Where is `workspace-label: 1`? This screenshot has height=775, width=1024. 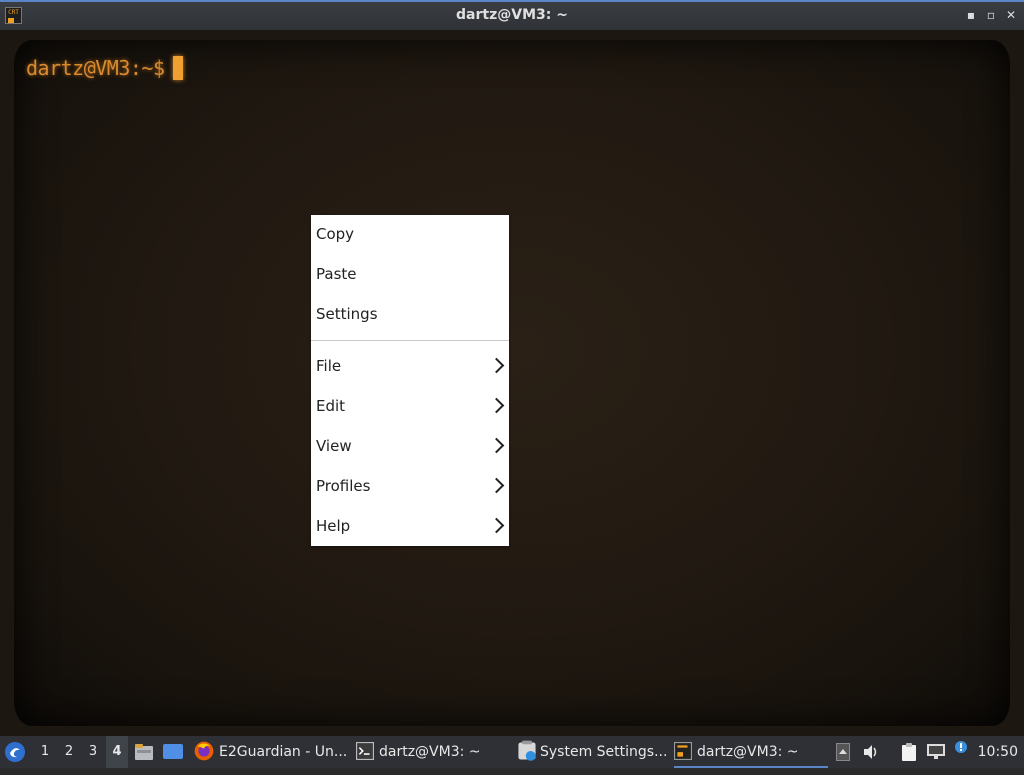
workspace-label: 1 is located at coordinates (45, 751).